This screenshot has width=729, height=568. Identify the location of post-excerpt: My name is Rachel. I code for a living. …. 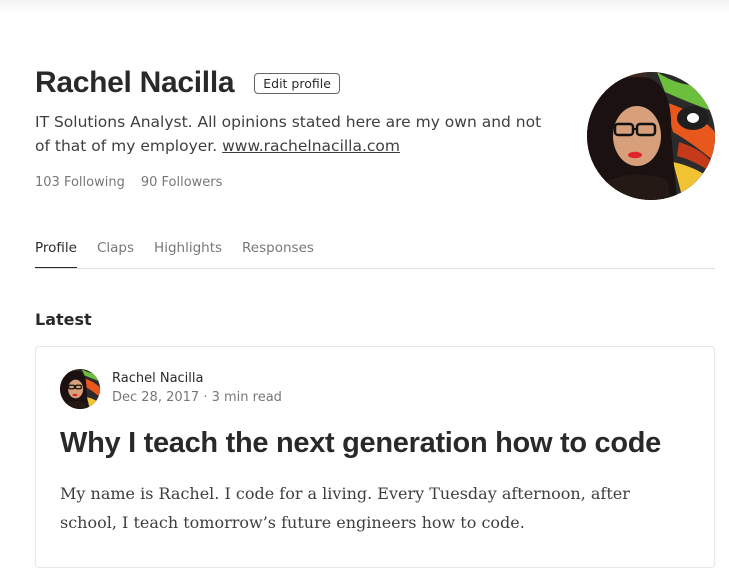
(370, 508).